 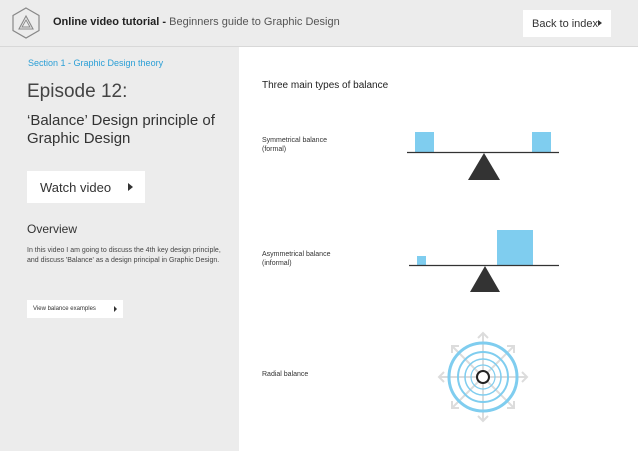 What do you see at coordinates (77, 91) in the screenshot?
I see `episode-title: Episode 12:` at bounding box center [77, 91].